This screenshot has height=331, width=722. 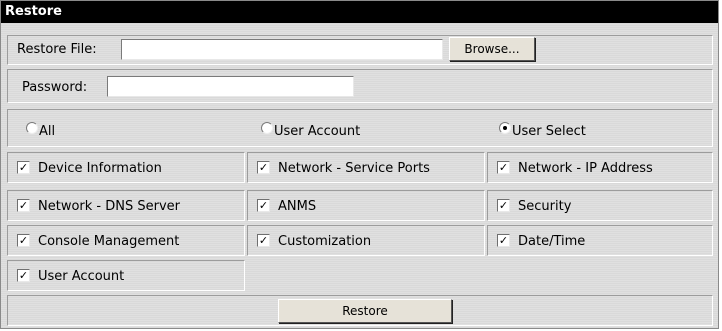 I want to click on checkbox-network-service-ports: ✓ Network - Service Ports, so click(x=366, y=167).